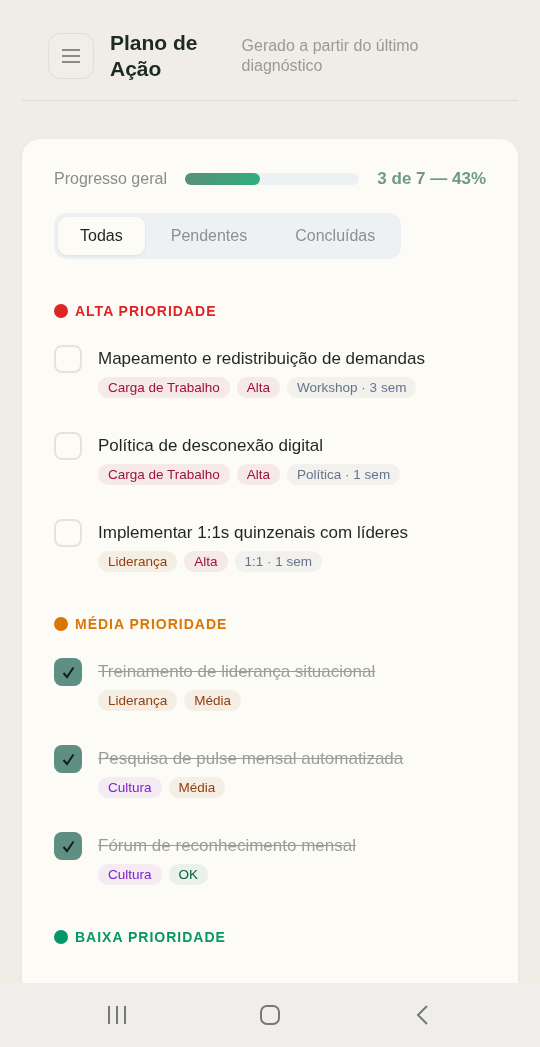 This screenshot has width=540, height=1047. What do you see at coordinates (154, 56) in the screenshot?
I see `page-title: Plano de Ação` at bounding box center [154, 56].